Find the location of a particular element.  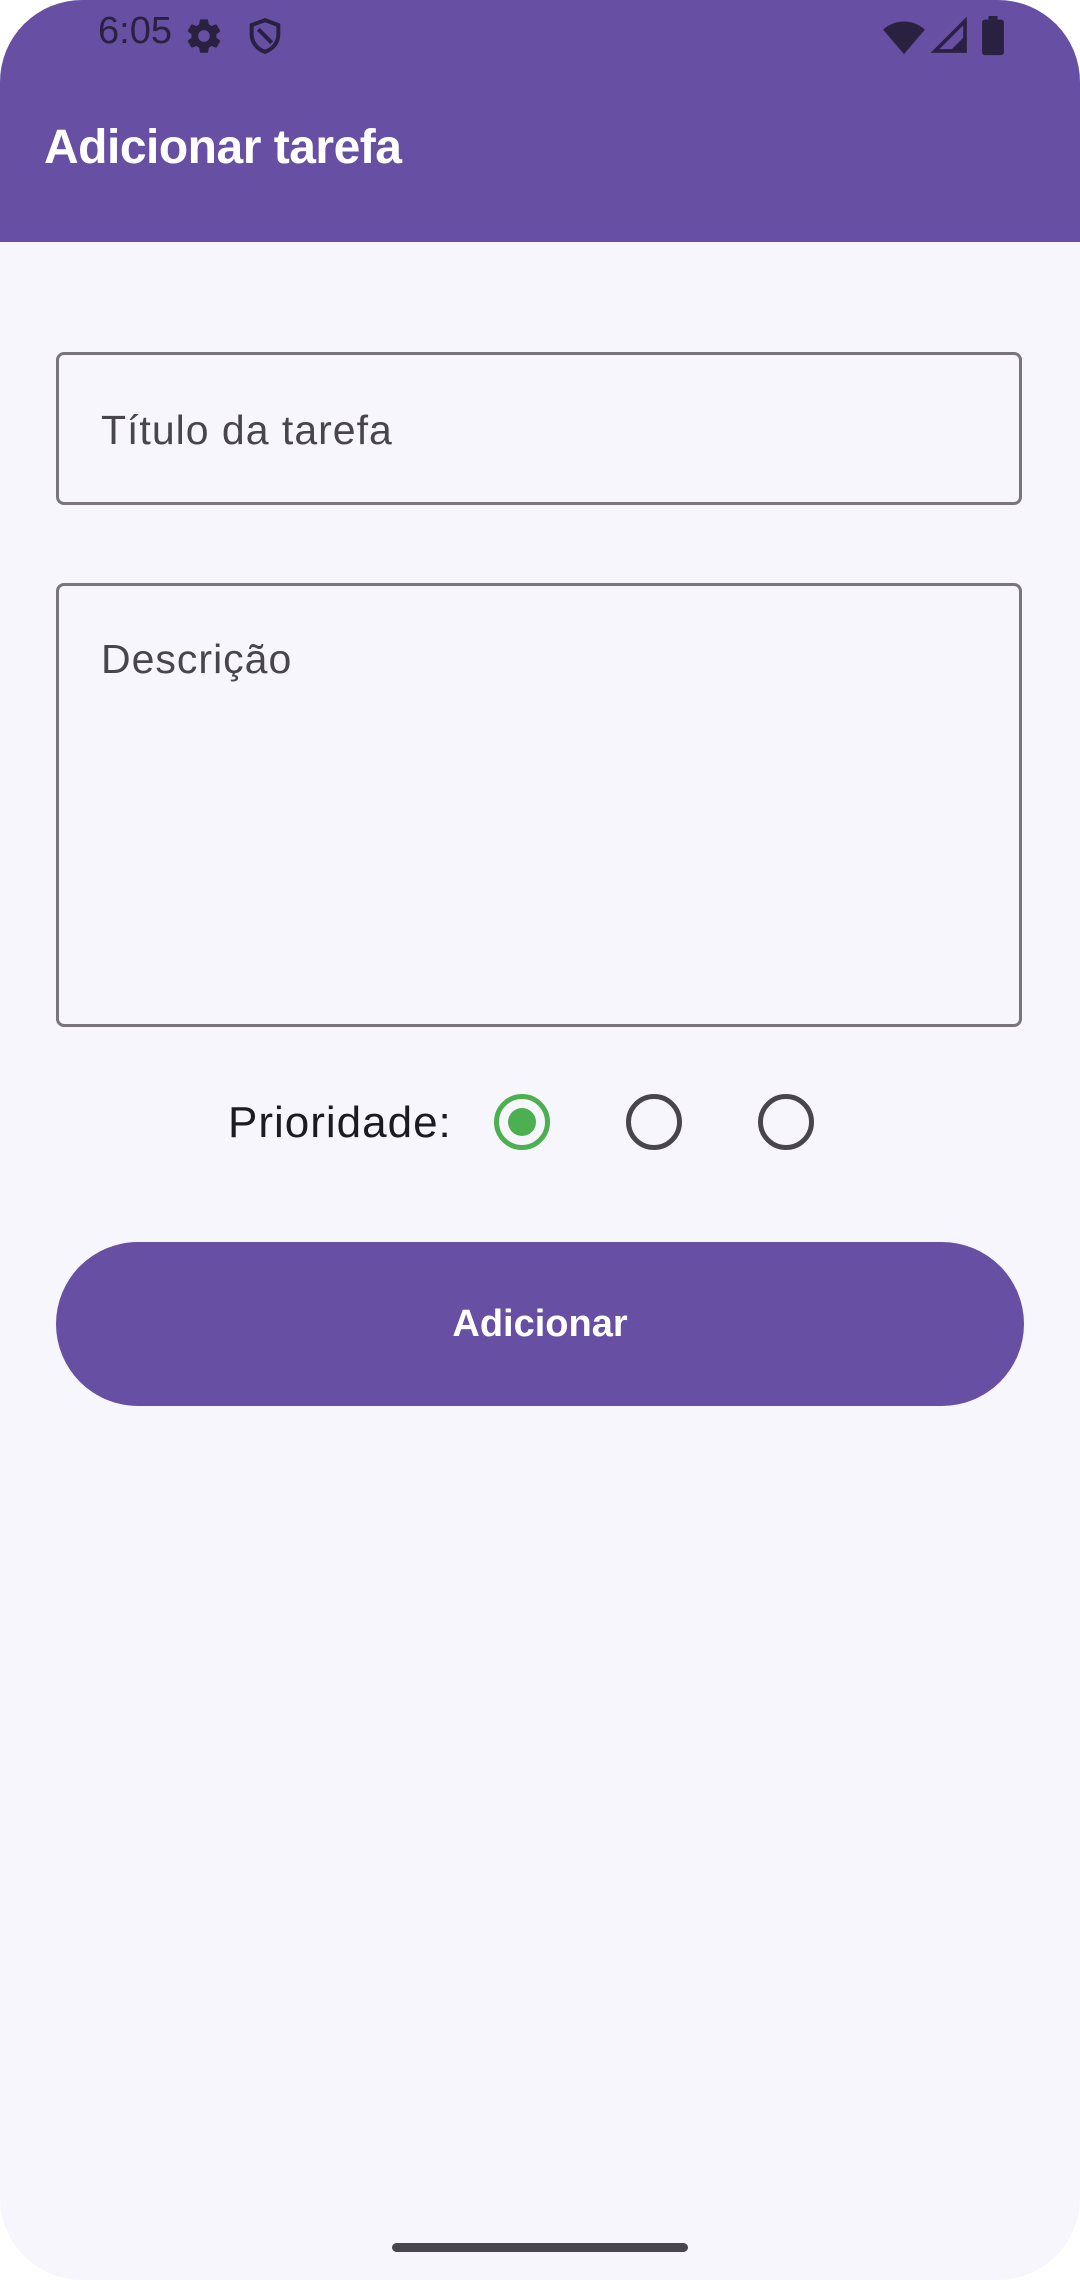

radio-selected-dot is located at coordinates (522, 1122).